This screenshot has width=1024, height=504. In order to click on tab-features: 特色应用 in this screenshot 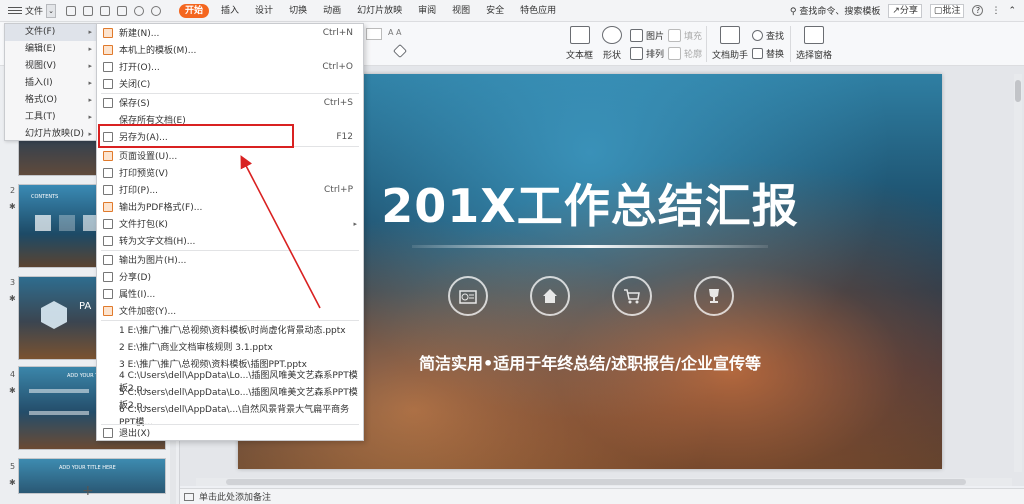, I will do `click(538, 11)`.